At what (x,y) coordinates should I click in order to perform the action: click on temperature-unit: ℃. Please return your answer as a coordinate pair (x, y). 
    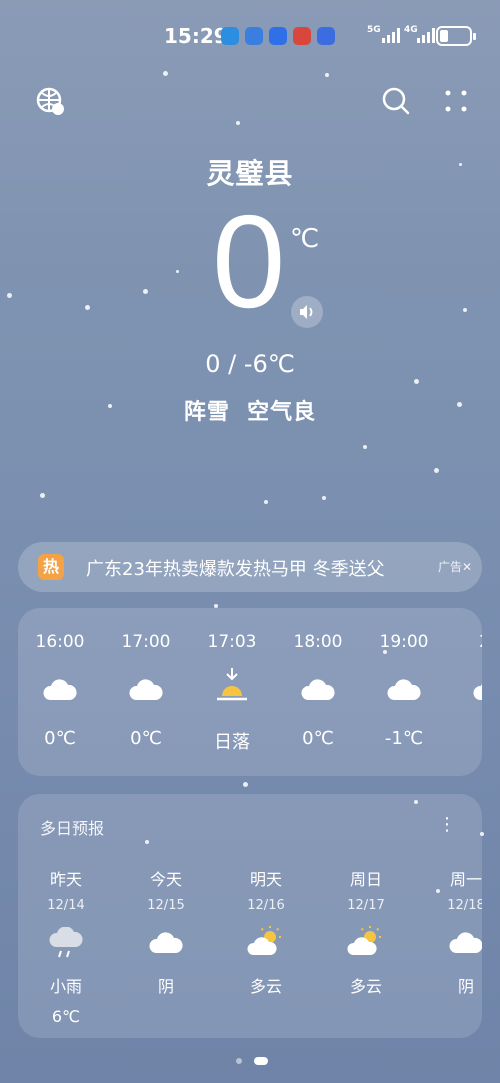
    Looking at the image, I should click on (305, 239).